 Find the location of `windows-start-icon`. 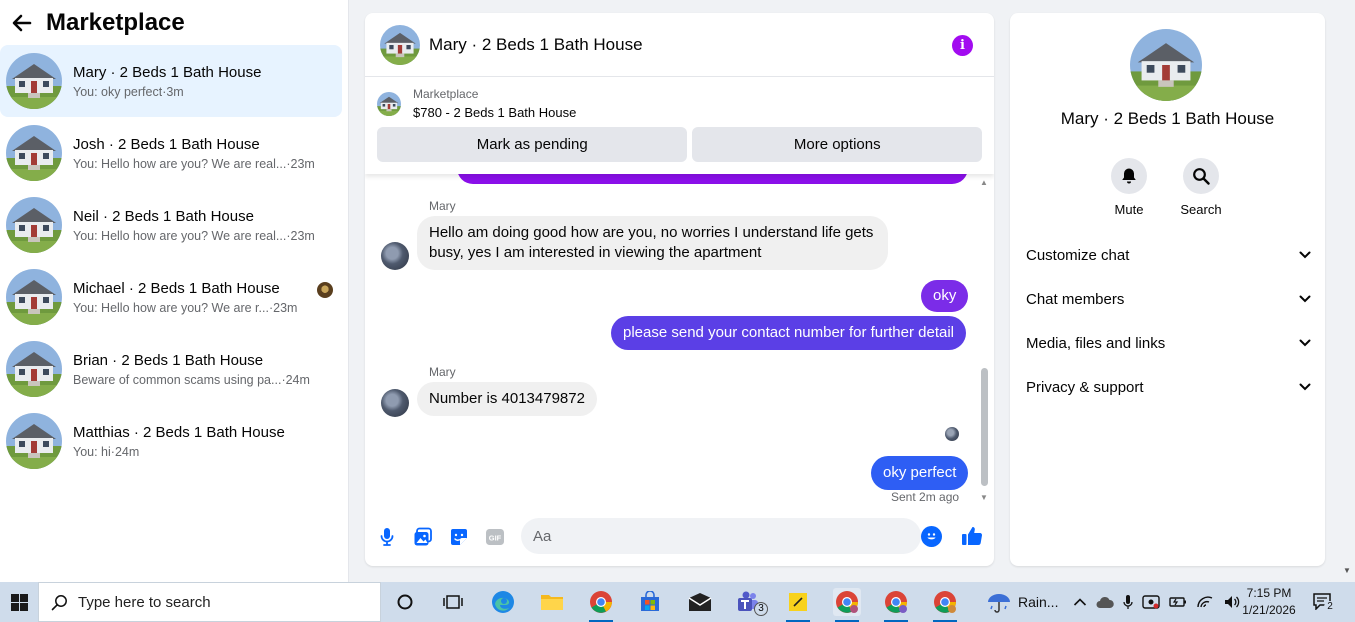

windows-start-icon is located at coordinates (19, 602).